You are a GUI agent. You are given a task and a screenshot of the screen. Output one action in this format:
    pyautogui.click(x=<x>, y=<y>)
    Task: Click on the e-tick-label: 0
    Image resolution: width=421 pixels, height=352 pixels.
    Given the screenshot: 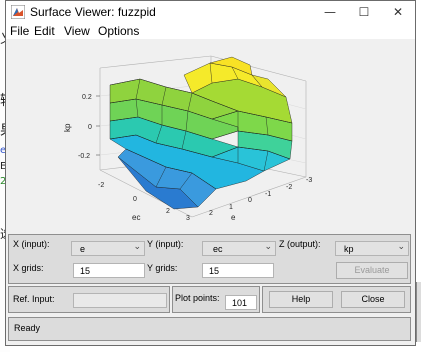 What is the action you would take?
    pyautogui.click(x=250, y=200)
    